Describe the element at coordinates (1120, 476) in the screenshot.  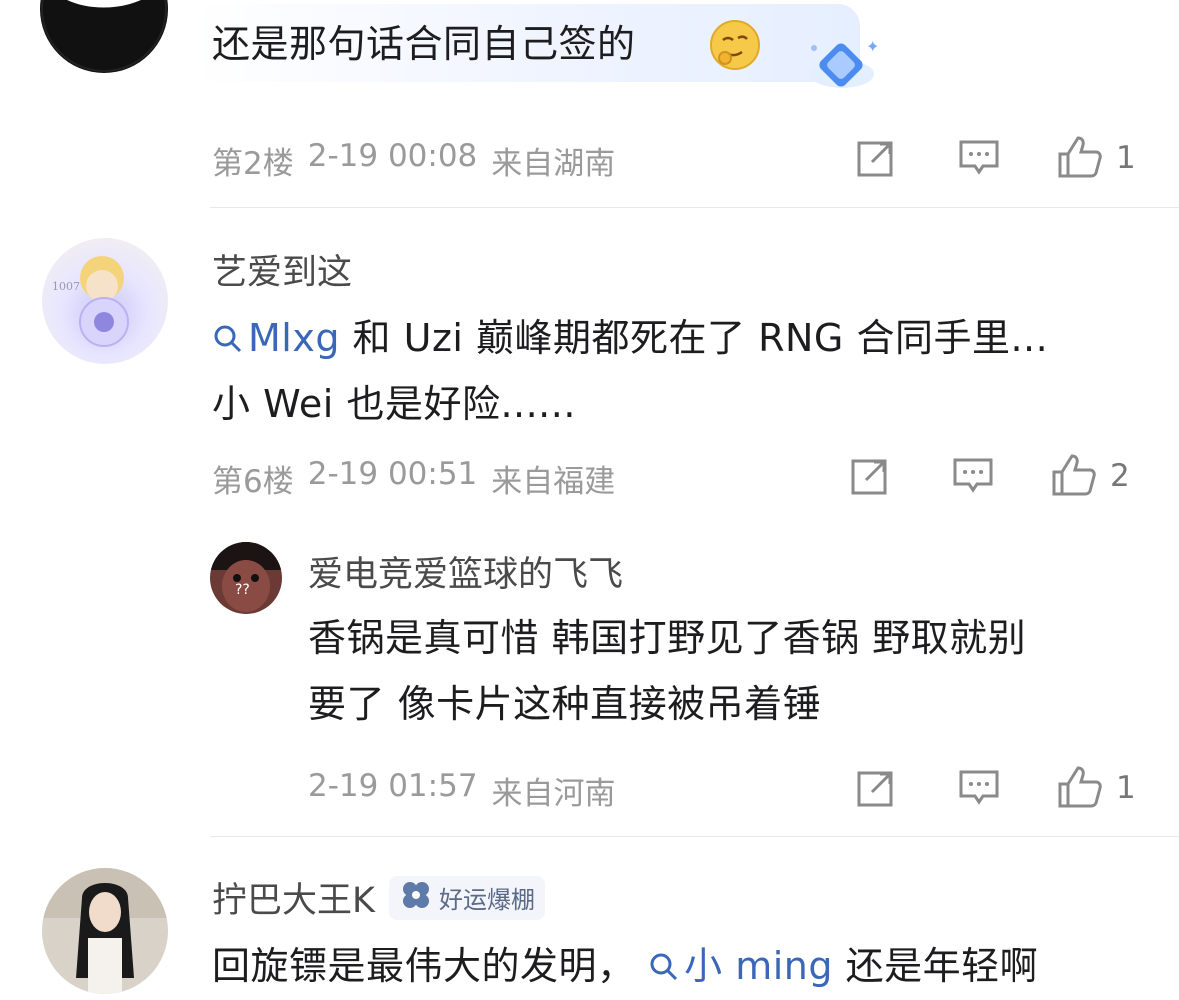
I see `like-count: 2` at that location.